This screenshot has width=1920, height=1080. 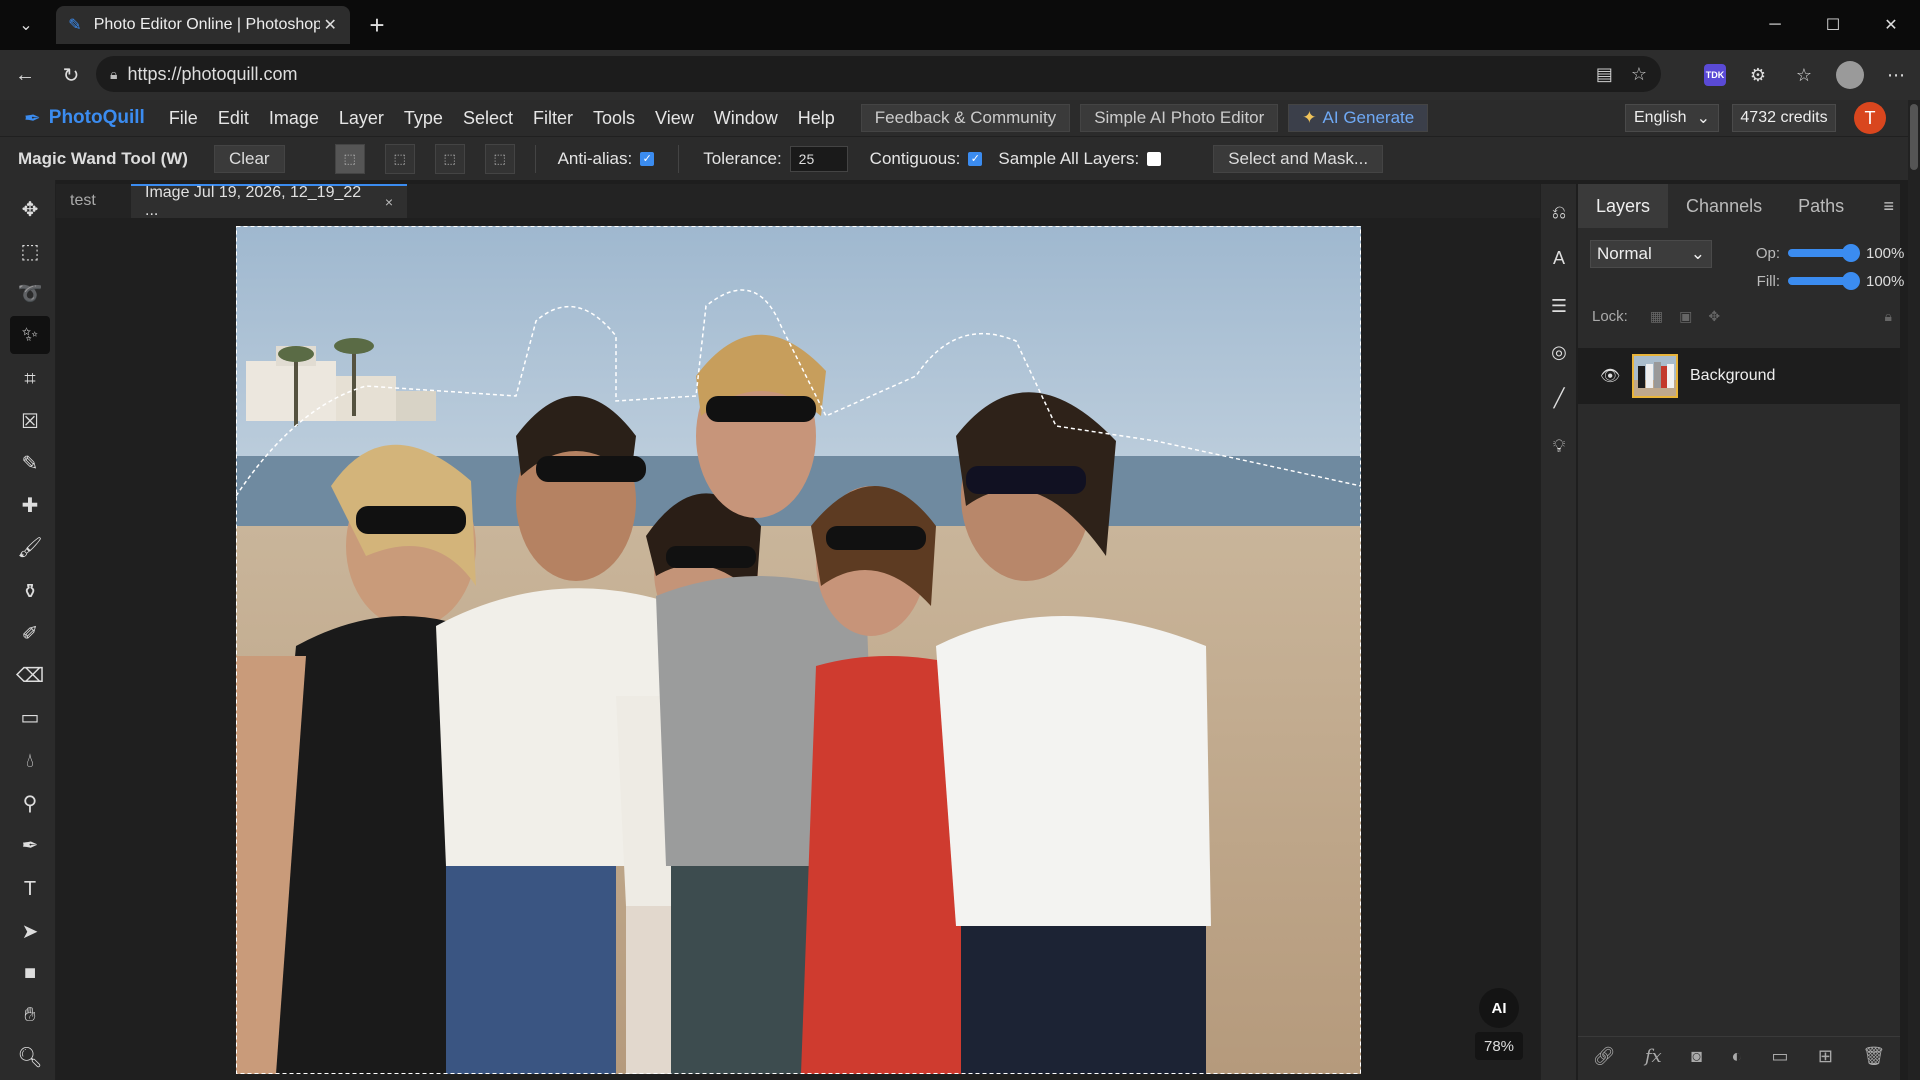 I want to click on reload-icon: ↻, so click(x=71, y=75).